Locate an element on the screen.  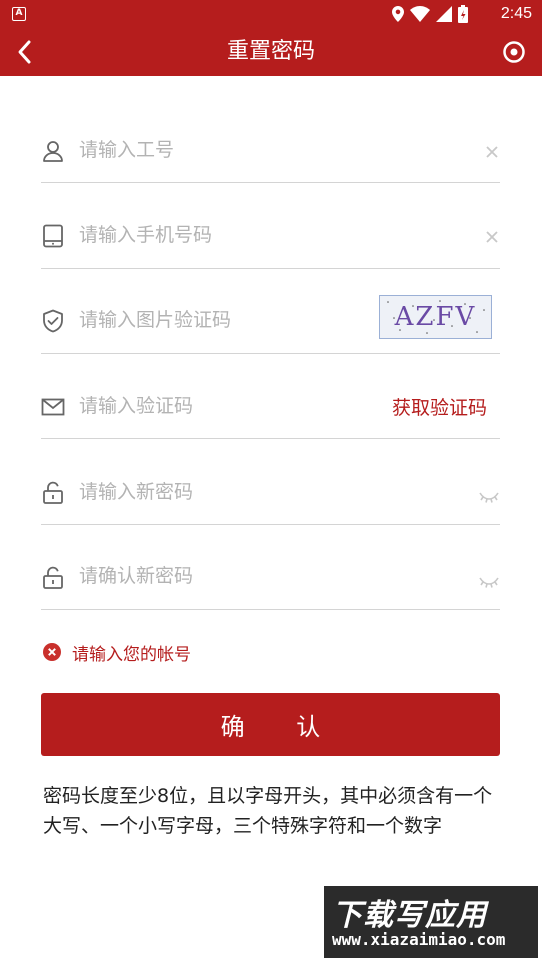
location-icon is located at coordinates (398, 14).